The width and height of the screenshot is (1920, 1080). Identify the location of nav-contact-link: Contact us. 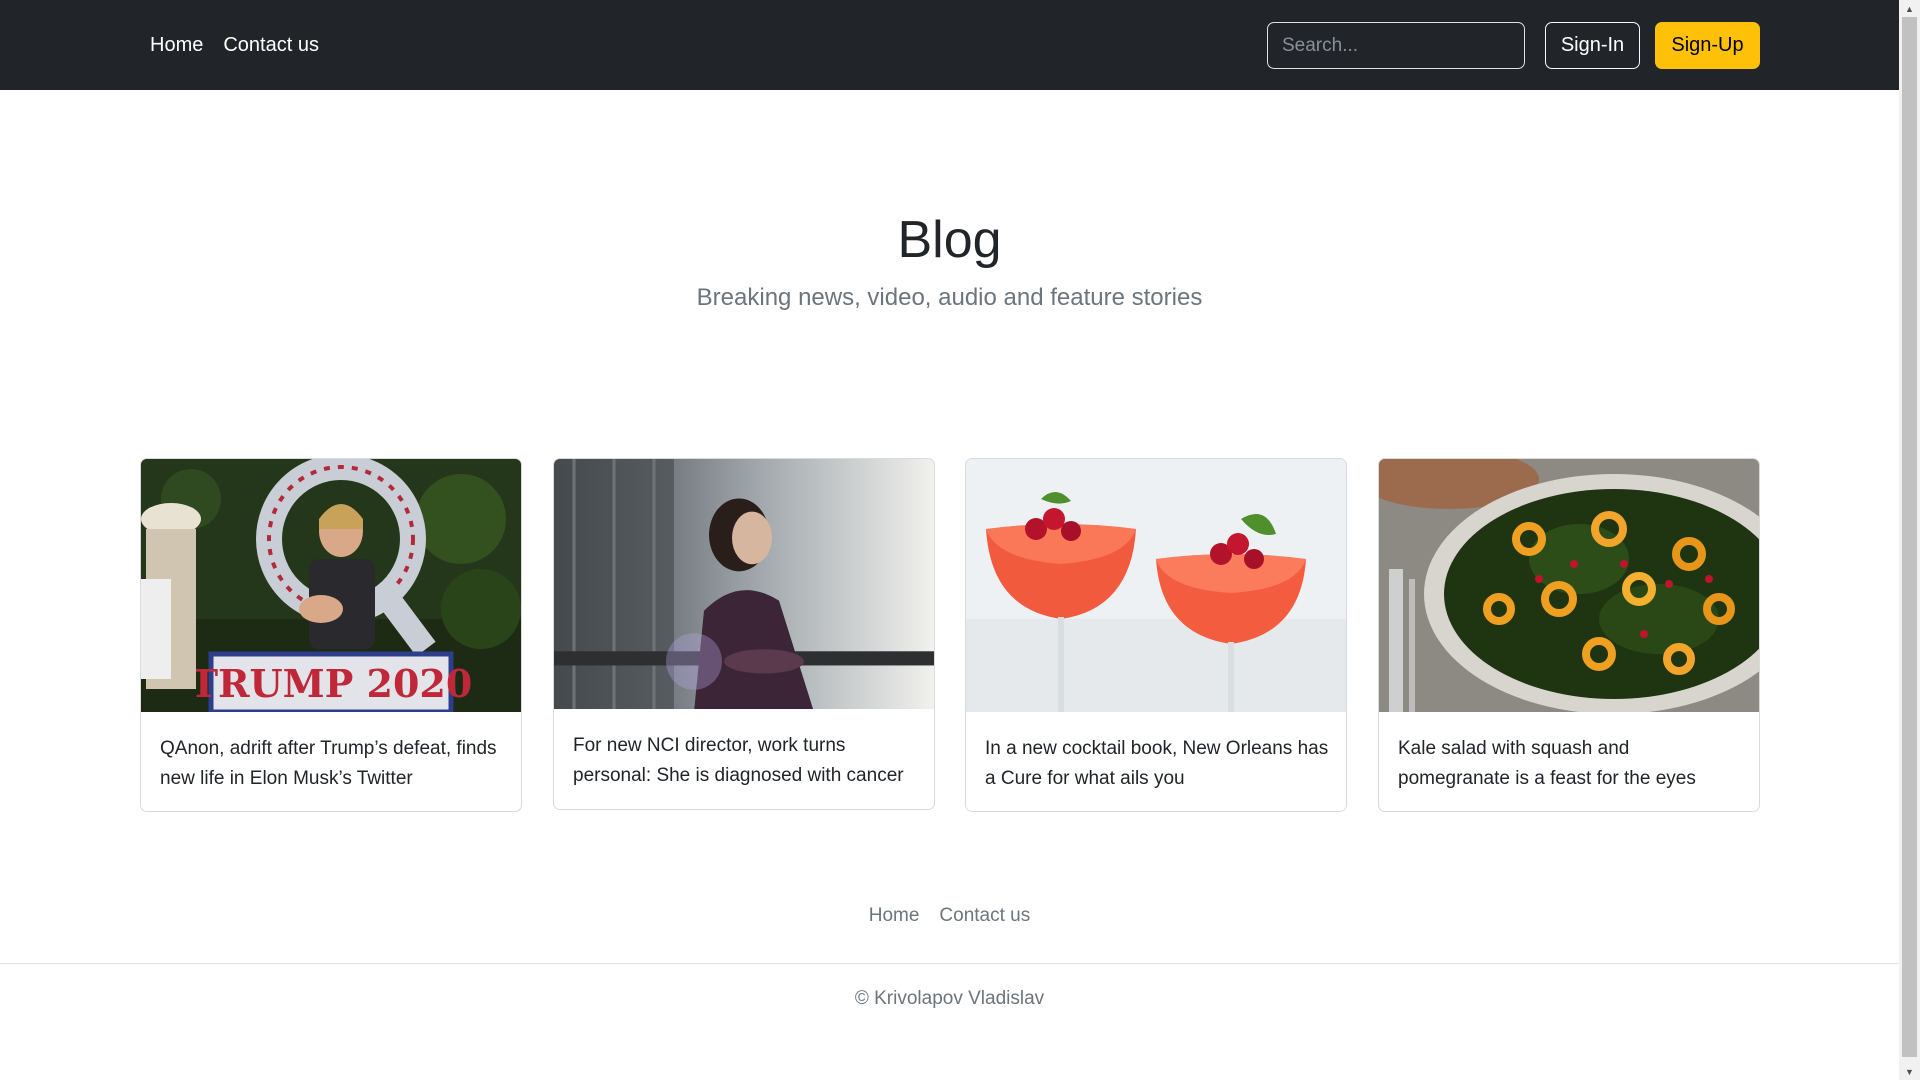
(271, 45).